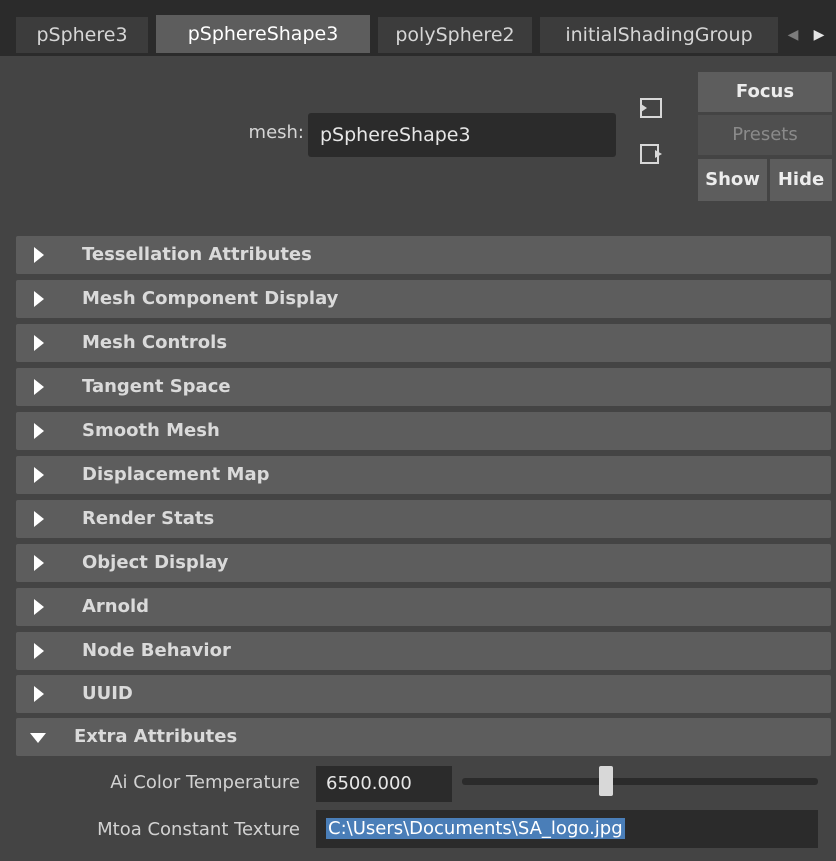  Describe the element at coordinates (148, 518) in the screenshot. I see `section-label: Render Stats` at that location.